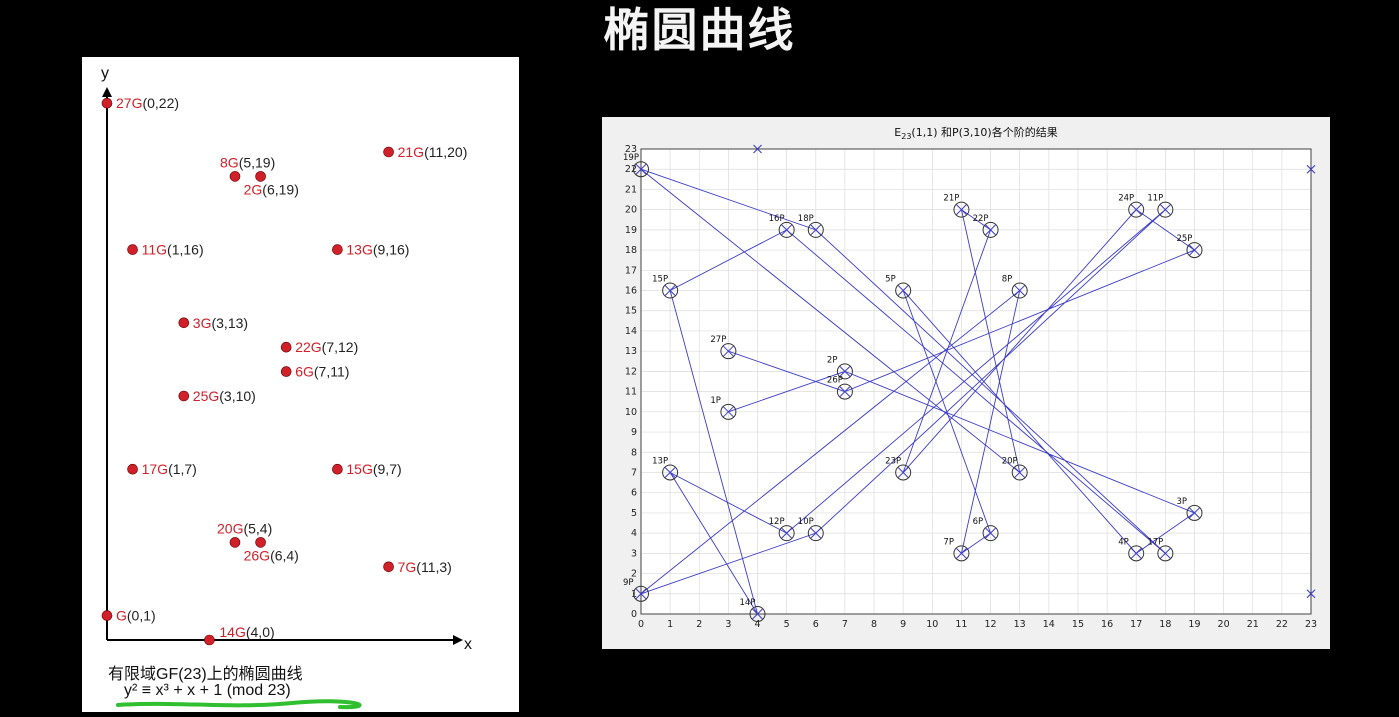 The image size is (1399, 717). Describe the element at coordinates (286, 347) in the screenshot. I see `data-point-22g` at that location.